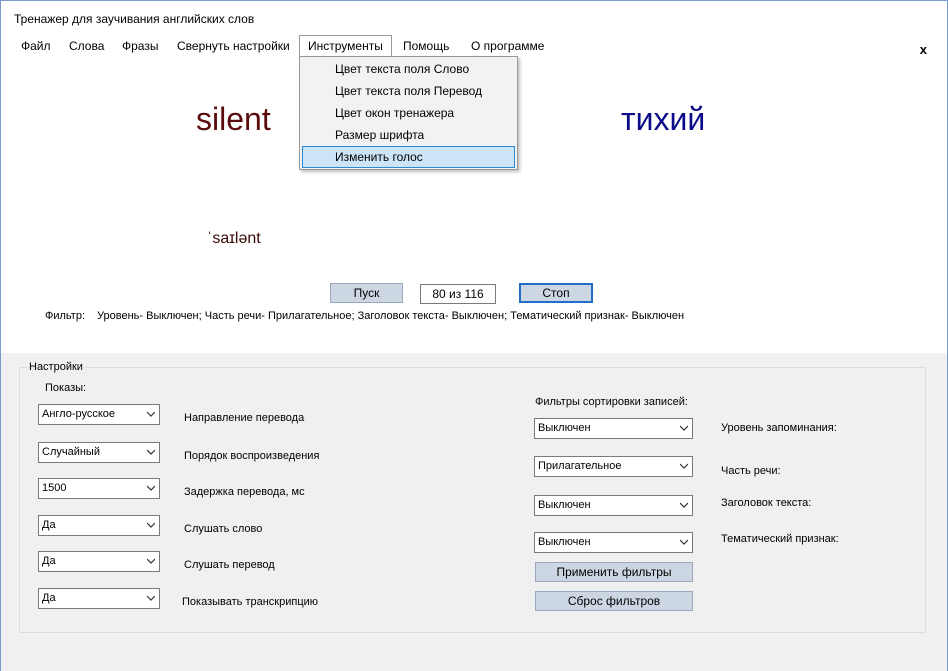 The width and height of the screenshot is (948, 671). Describe the element at coordinates (79, 414) in the screenshot. I see `direction-value: Англо-русское` at that location.